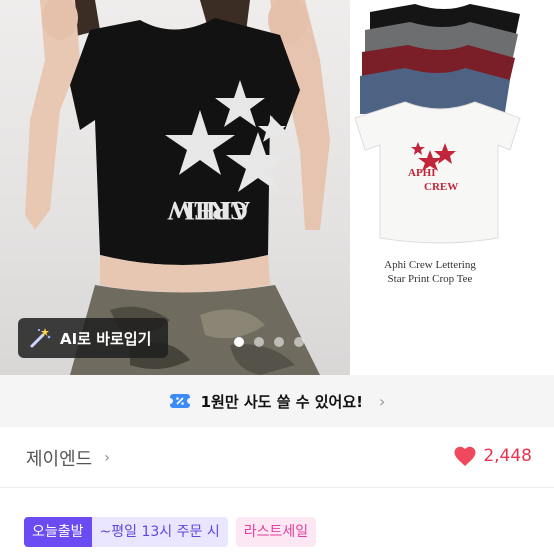 The height and width of the screenshot is (554, 554). I want to click on brand-name: 제이엔드, so click(59, 459).